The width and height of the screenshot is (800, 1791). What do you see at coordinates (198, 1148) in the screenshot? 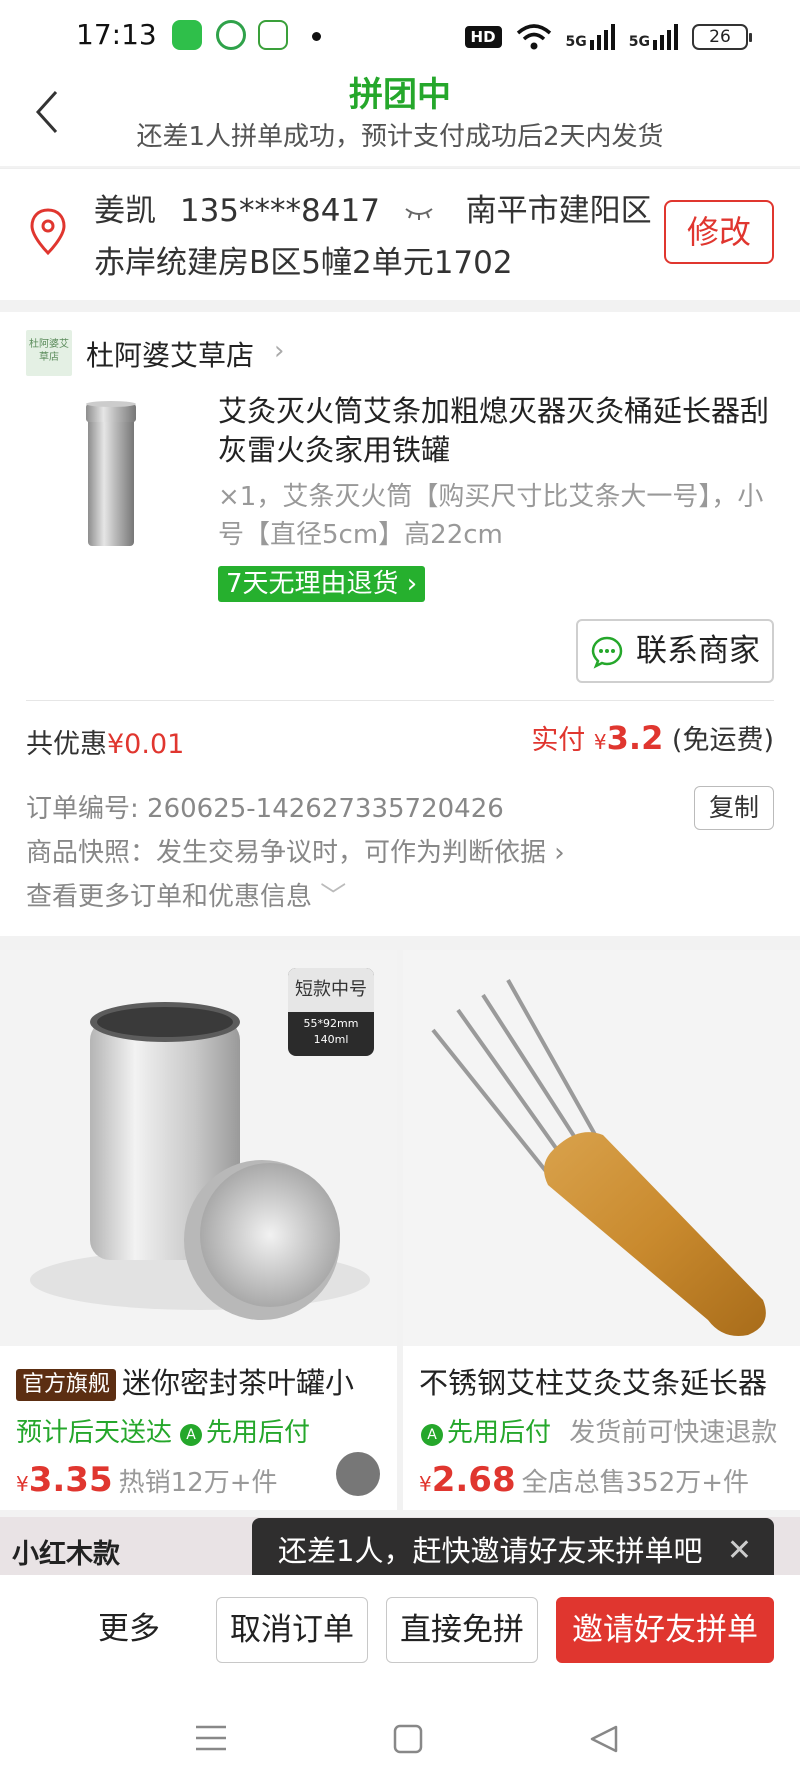
I see `recommendation-image: 短款中号 55*92mm 140ml` at bounding box center [198, 1148].